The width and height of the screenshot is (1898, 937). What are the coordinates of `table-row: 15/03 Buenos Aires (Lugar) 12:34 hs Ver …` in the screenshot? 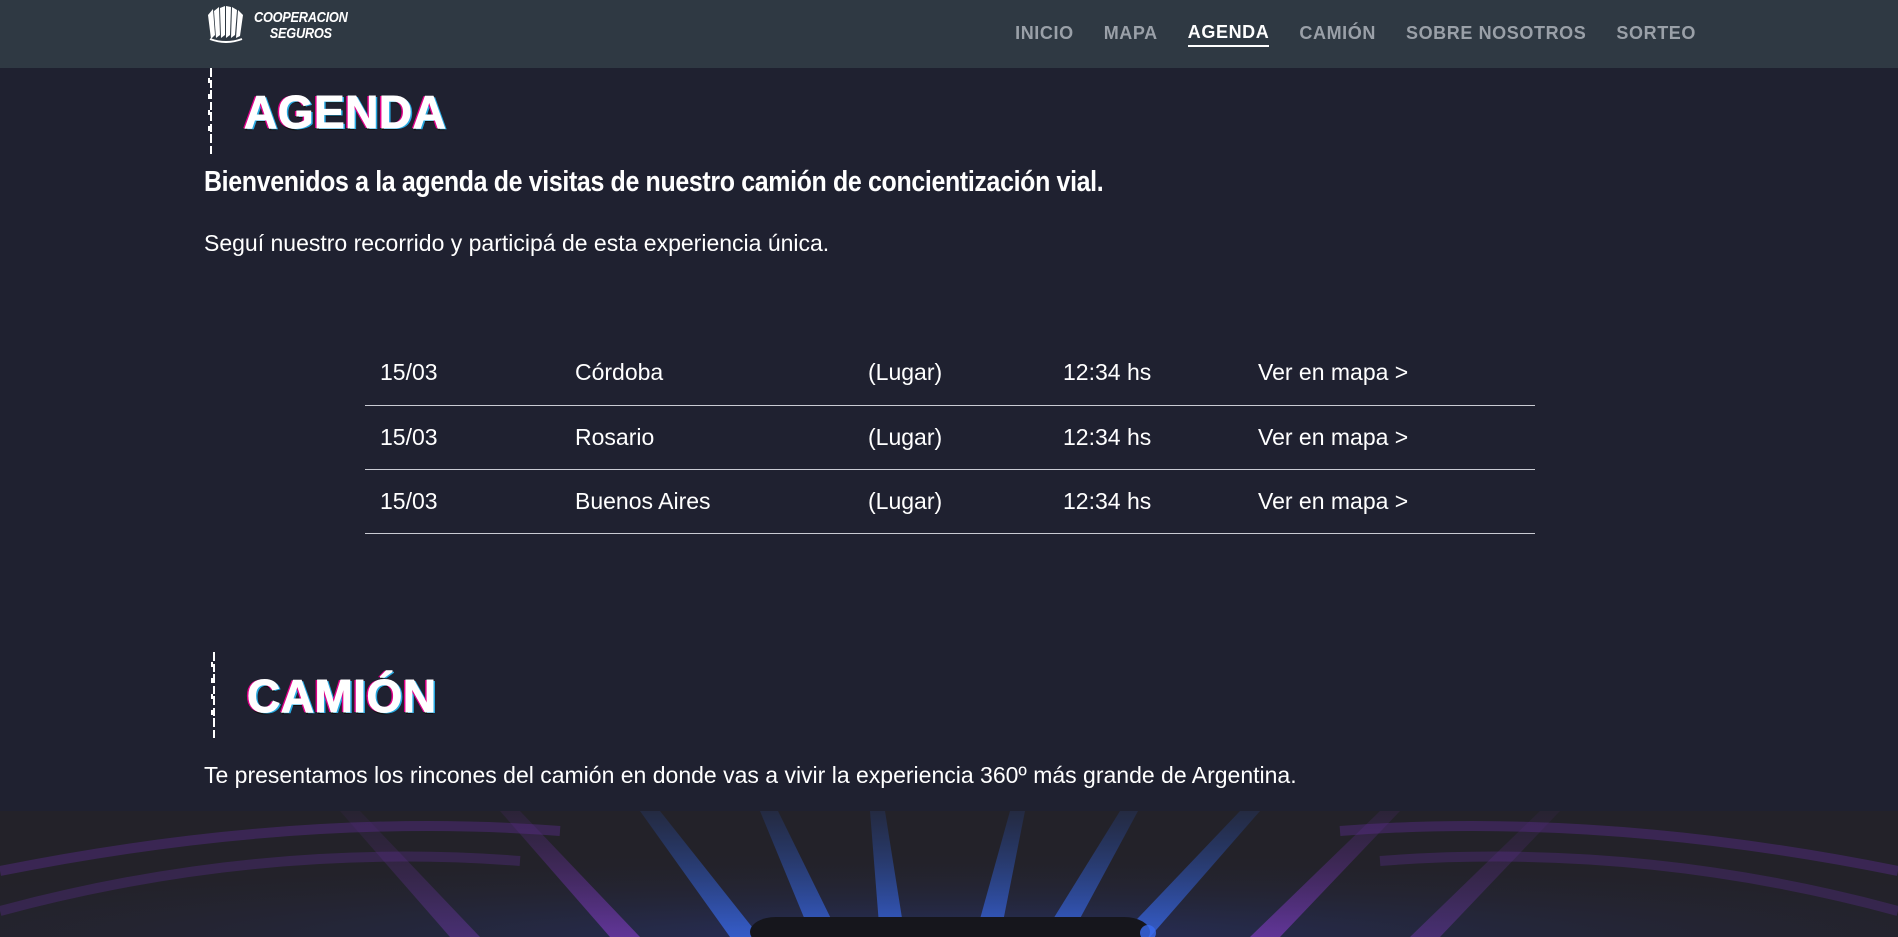 It's located at (950, 501).